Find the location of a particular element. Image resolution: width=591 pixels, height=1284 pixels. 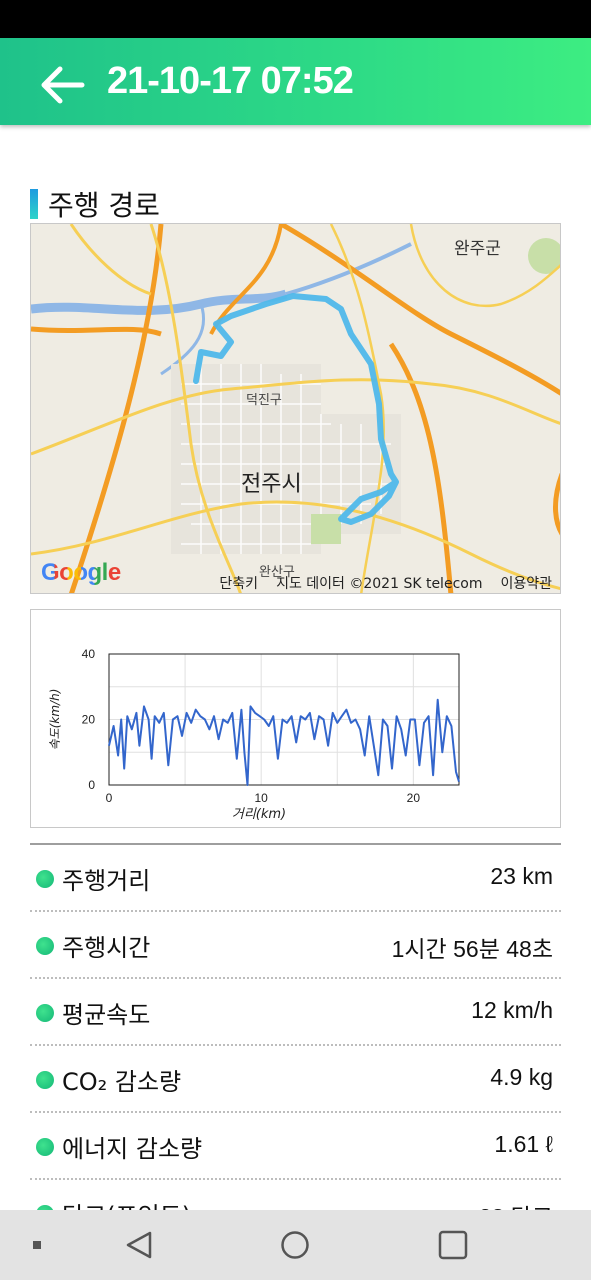

route-section-title: 주행 경로 is located at coordinates (104, 205).